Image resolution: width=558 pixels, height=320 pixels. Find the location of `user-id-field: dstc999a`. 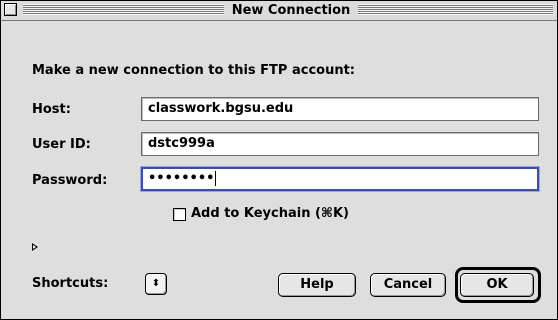

user-id-field: dstc999a is located at coordinates (340, 144).